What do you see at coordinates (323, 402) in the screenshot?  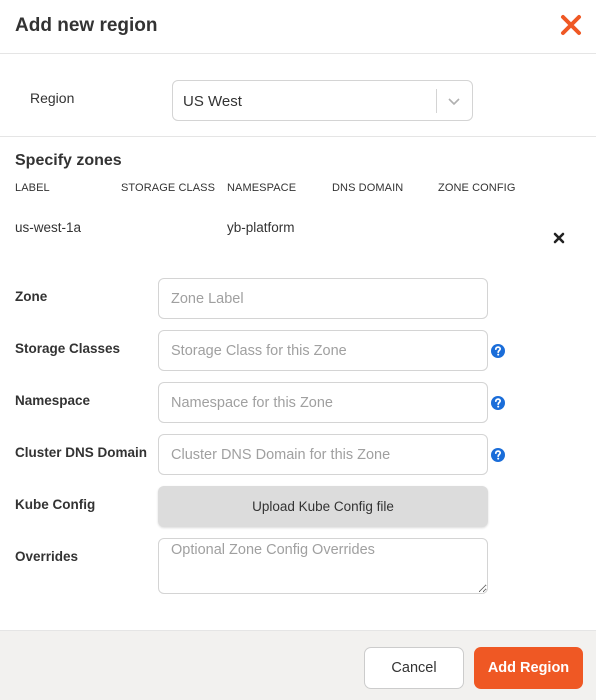 I see `namespace-input` at bounding box center [323, 402].